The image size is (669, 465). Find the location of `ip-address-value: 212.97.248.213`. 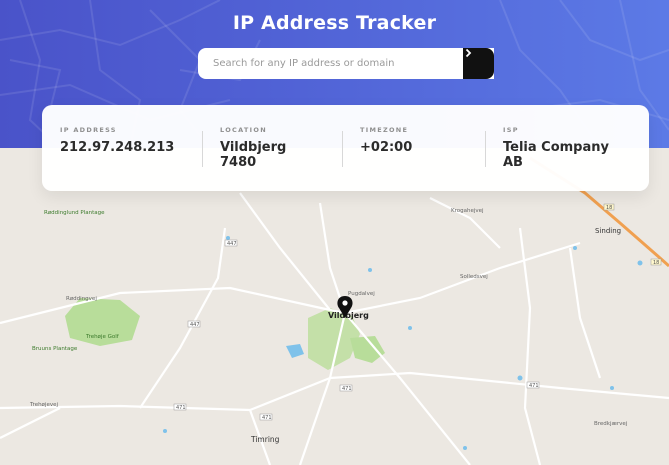

ip-address-value: 212.97.248.213 is located at coordinates (117, 147).